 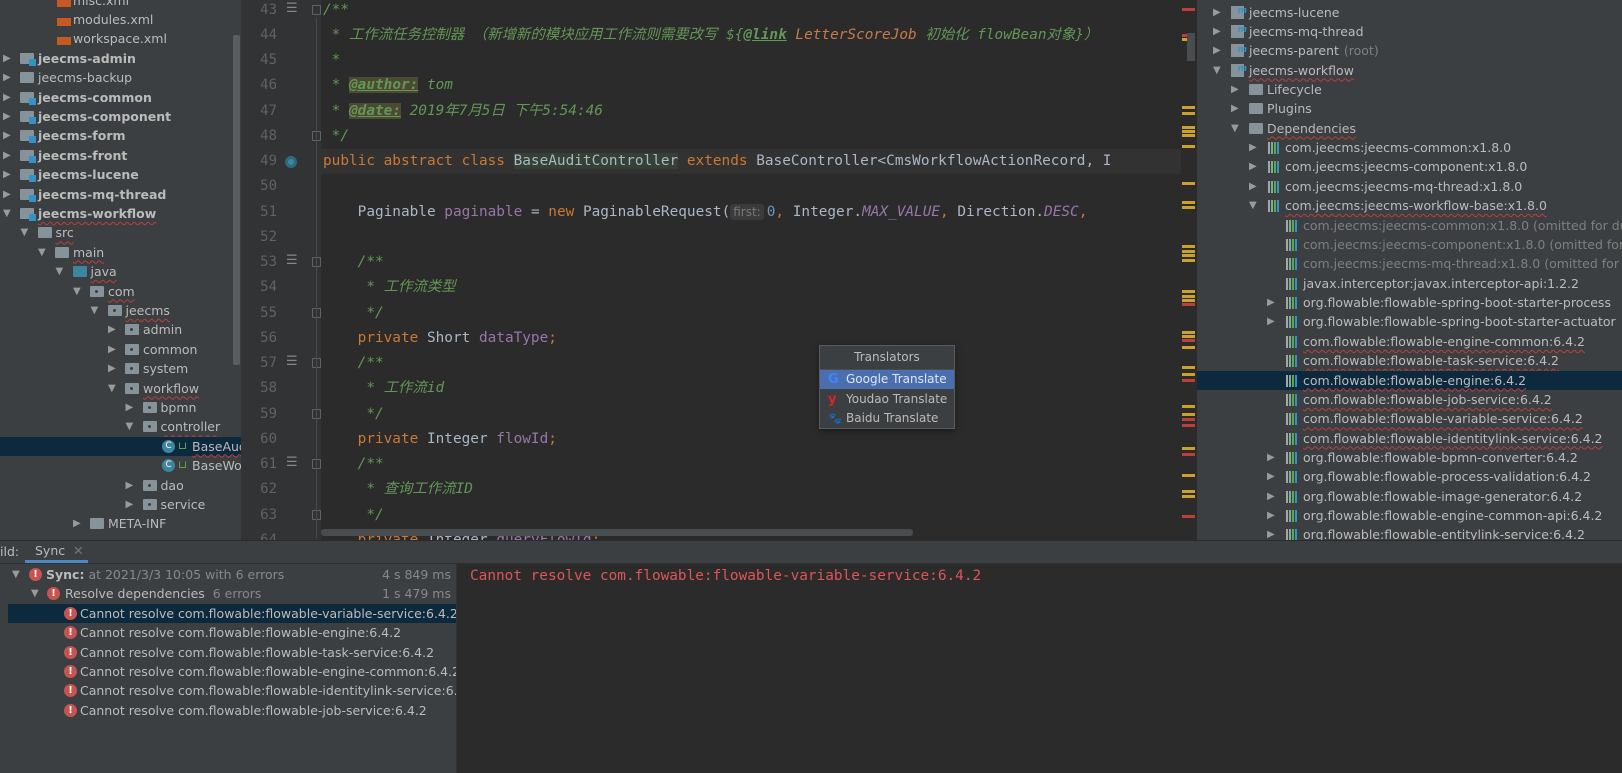 I want to click on tree-item: C BaseWorkflowController, so click(x=120, y=465).